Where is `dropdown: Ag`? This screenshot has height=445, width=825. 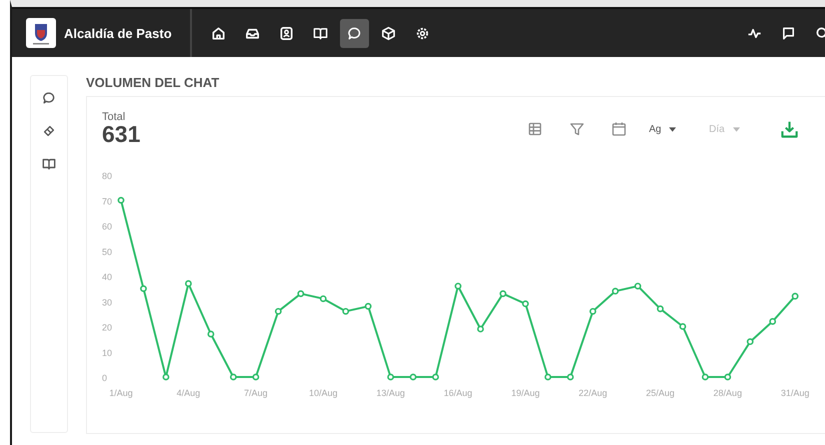
dropdown: Ag is located at coordinates (670, 129).